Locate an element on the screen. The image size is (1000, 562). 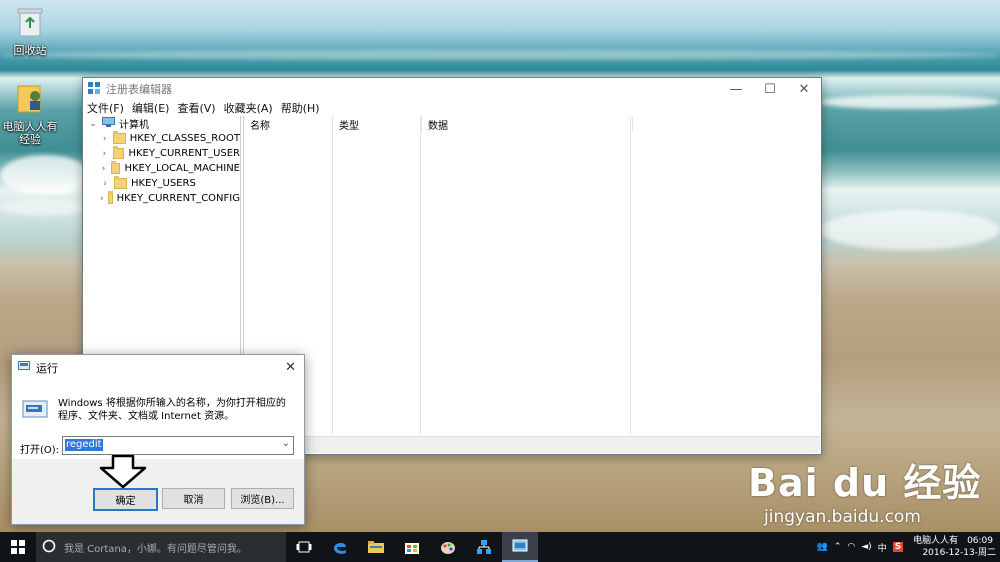
file-explorer-icon is located at coordinates (376, 547).